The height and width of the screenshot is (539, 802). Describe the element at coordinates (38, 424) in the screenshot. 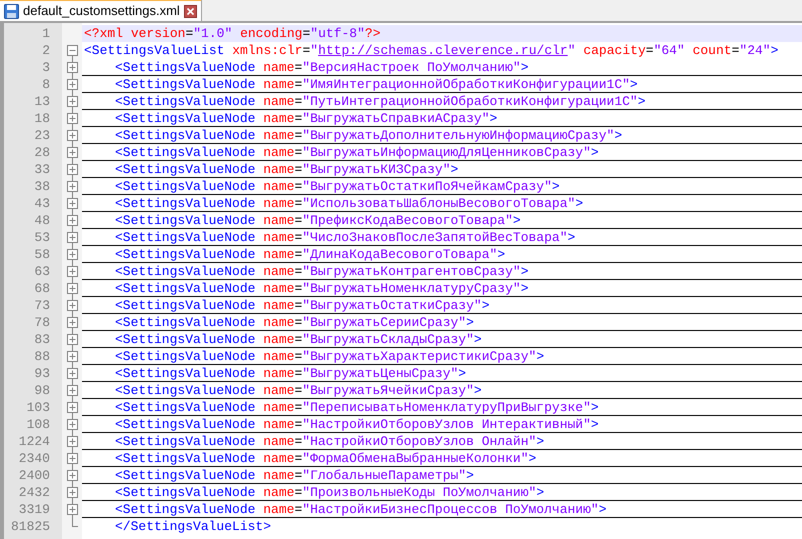

I see `line-number: 108` at that location.